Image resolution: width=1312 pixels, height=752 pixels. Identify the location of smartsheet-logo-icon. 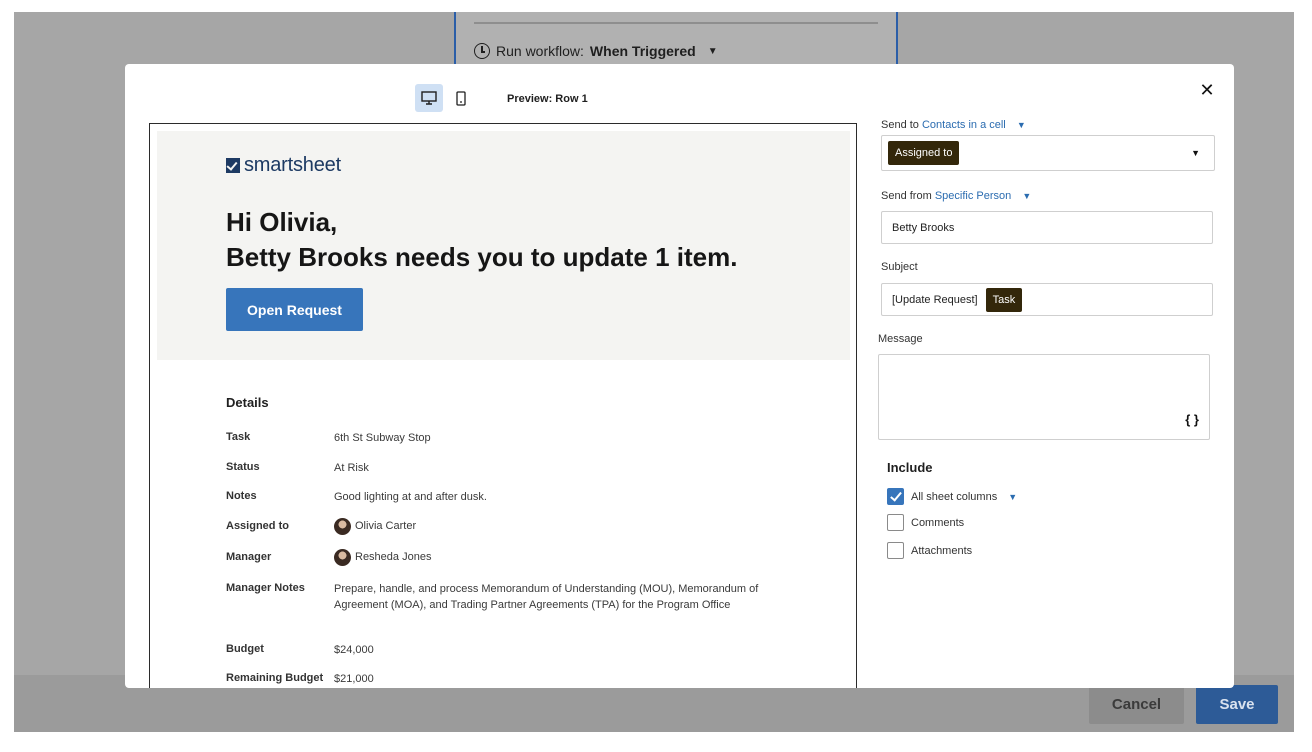
(233, 165).